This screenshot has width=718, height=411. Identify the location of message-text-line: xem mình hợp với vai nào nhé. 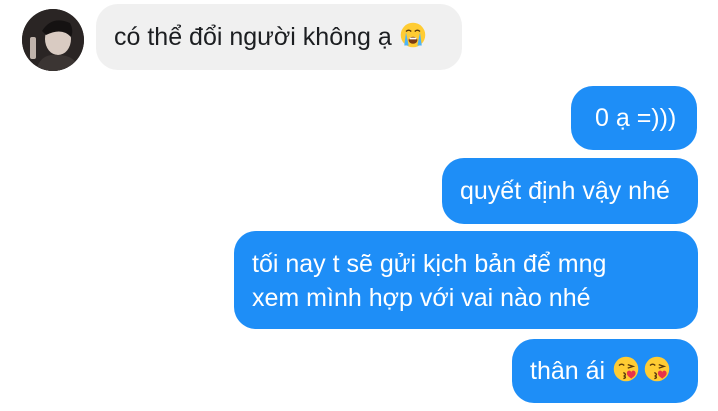
(421, 298).